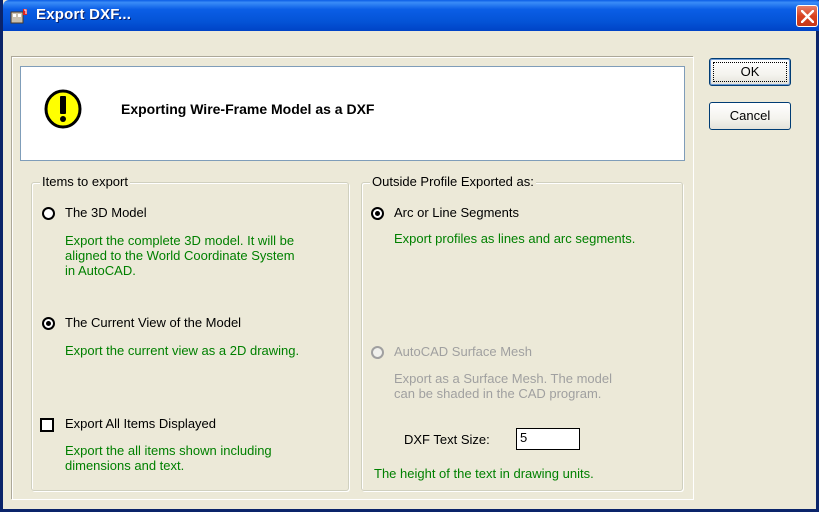 Image resolution: width=819 pixels, height=512 pixels. I want to click on export-all-items-checkbox, so click(47, 425).